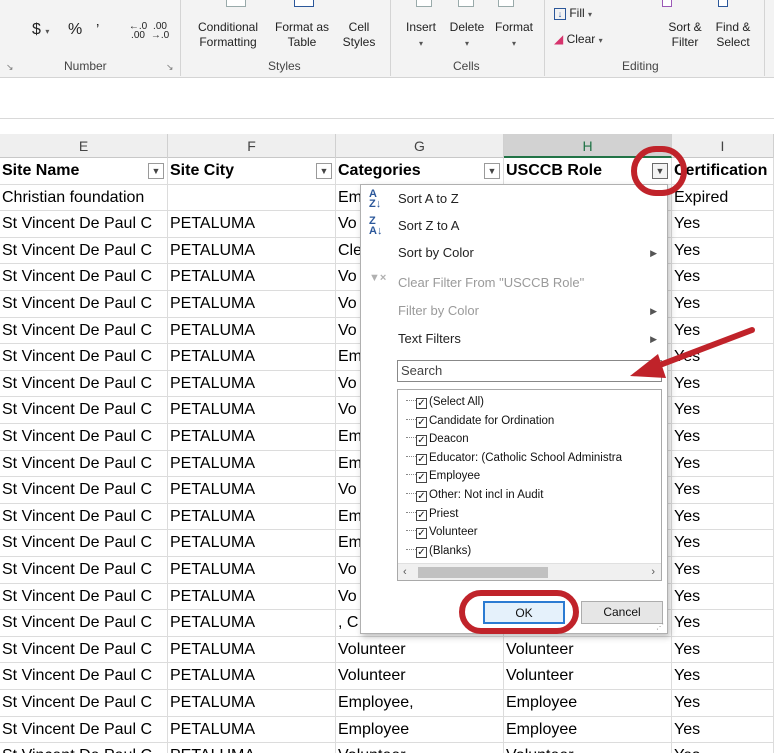 The width and height of the screenshot is (774, 753). Describe the element at coordinates (405, 572) in the screenshot. I see `scroll-left-icon: ‹` at that location.